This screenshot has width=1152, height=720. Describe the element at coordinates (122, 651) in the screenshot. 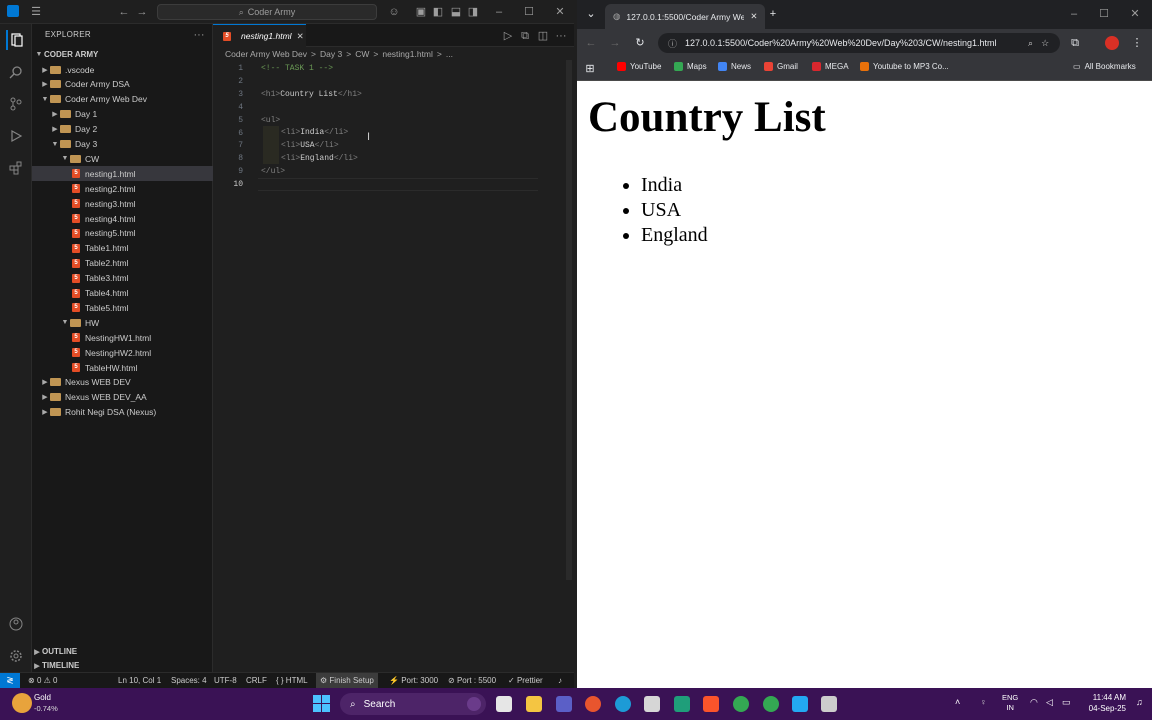

I see `outline-section: ▶ OUTLINE` at that location.